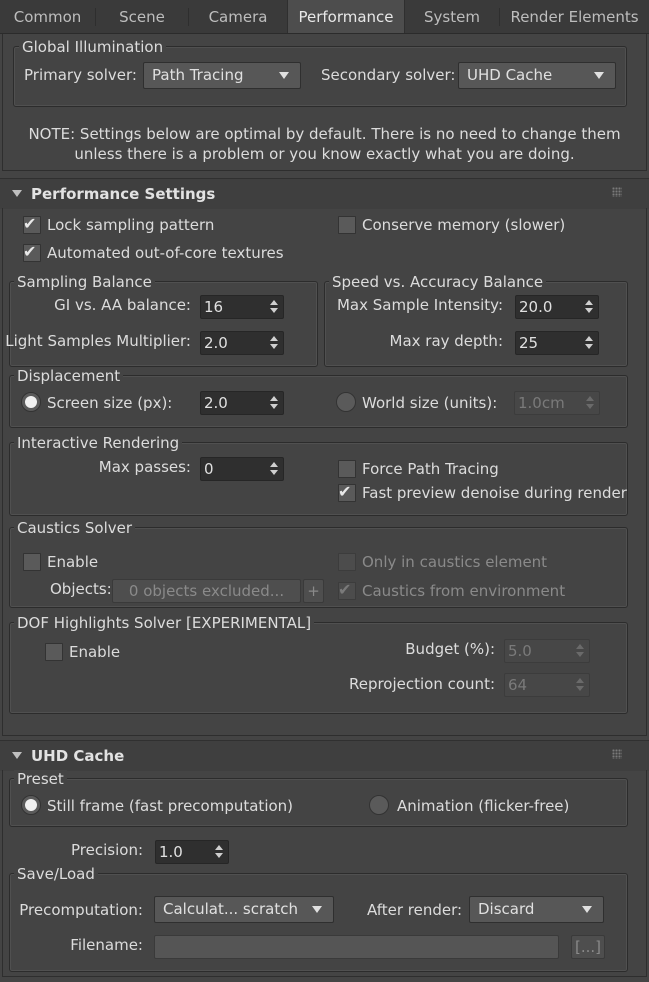 The height and width of the screenshot is (982, 649). Describe the element at coordinates (347, 469) in the screenshot. I see `force-path-tracing-checkbox` at that location.